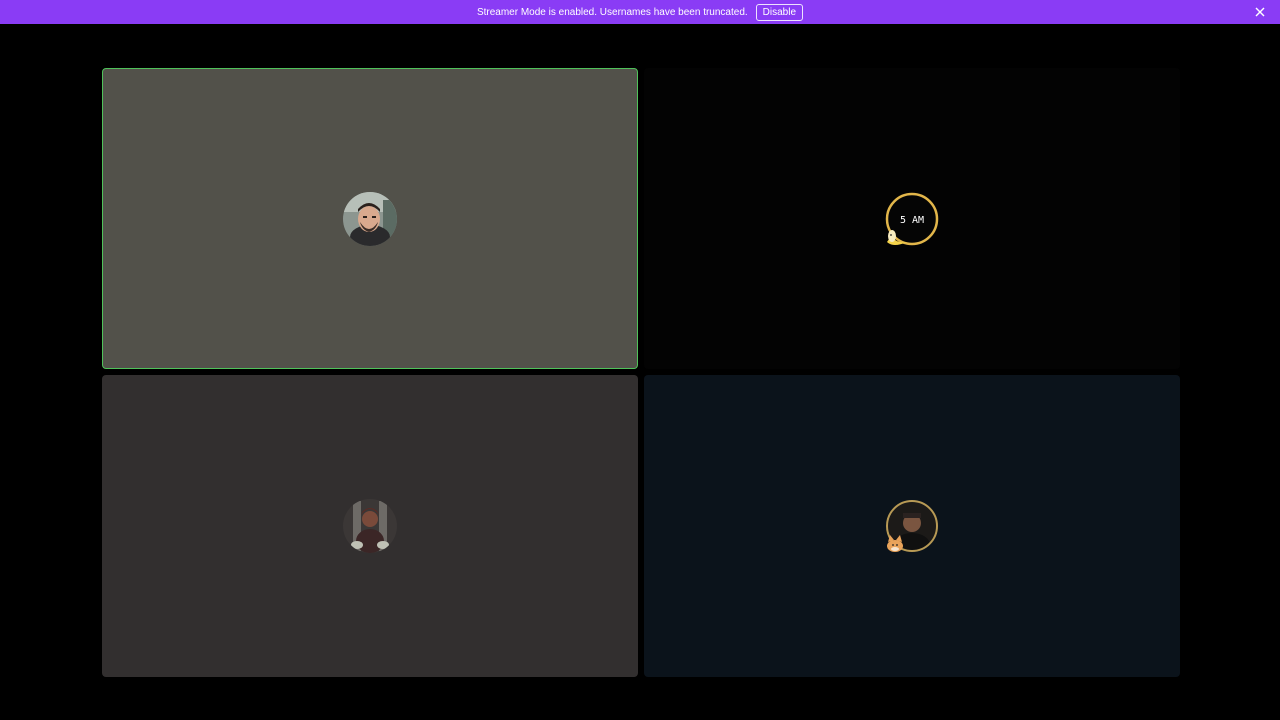 Image resolution: width=1280 pixels, height=720 pixels. Describe the element at coordinates (779, 12) in the screenshot. I see `disable-streamer-mode-button: Disable` at that location.